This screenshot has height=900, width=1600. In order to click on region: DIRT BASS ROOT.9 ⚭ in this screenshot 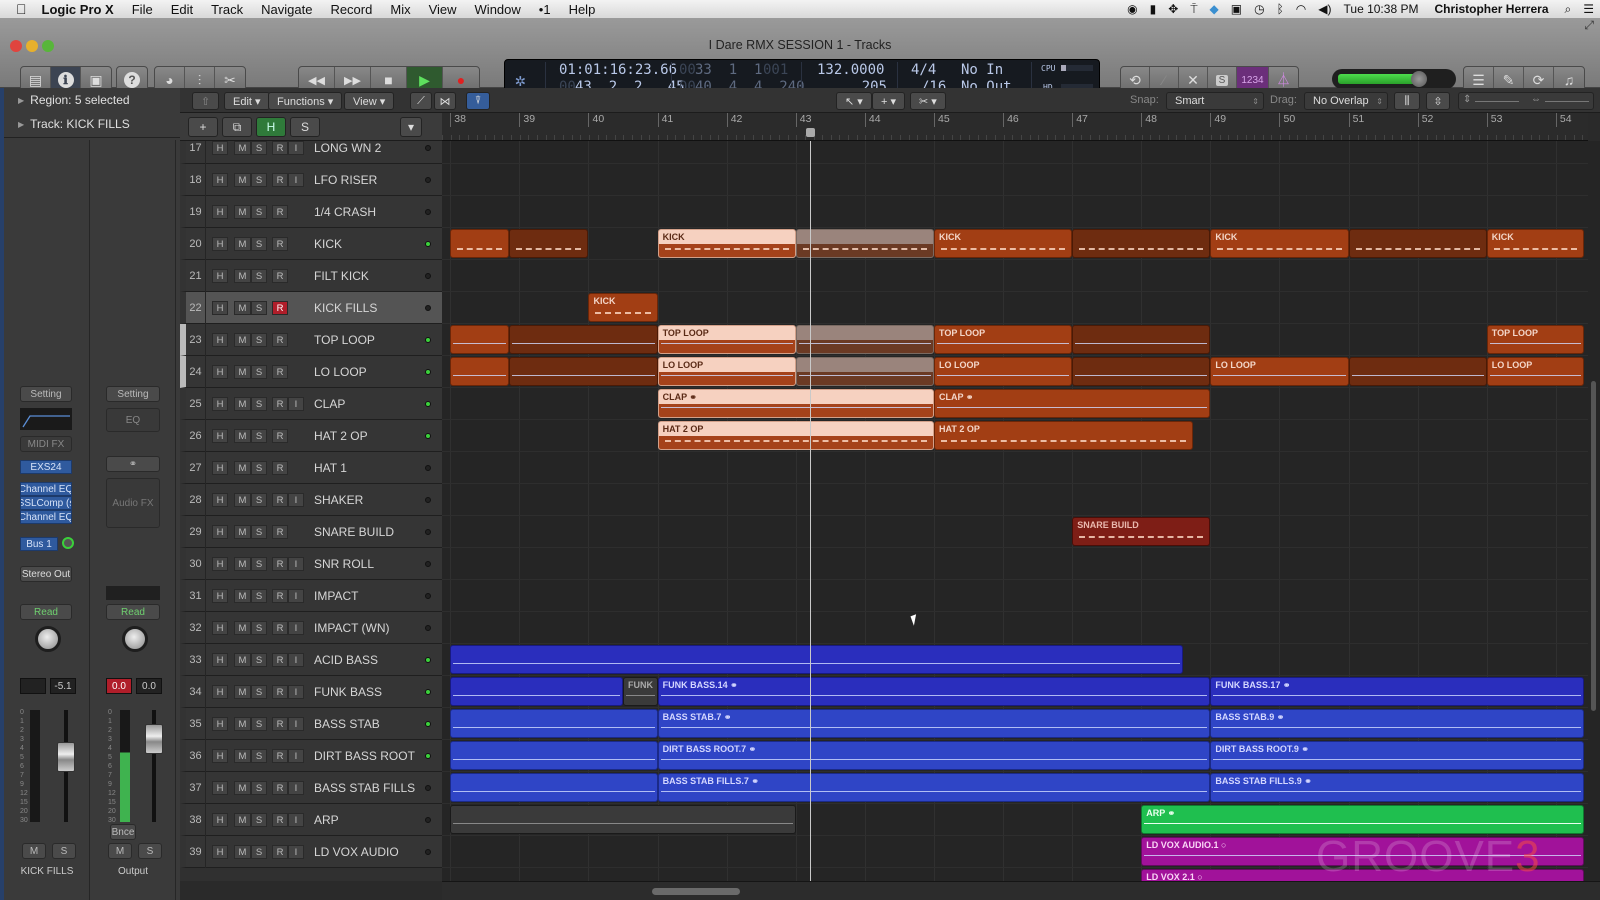, I will do `click(1397, 755)`.